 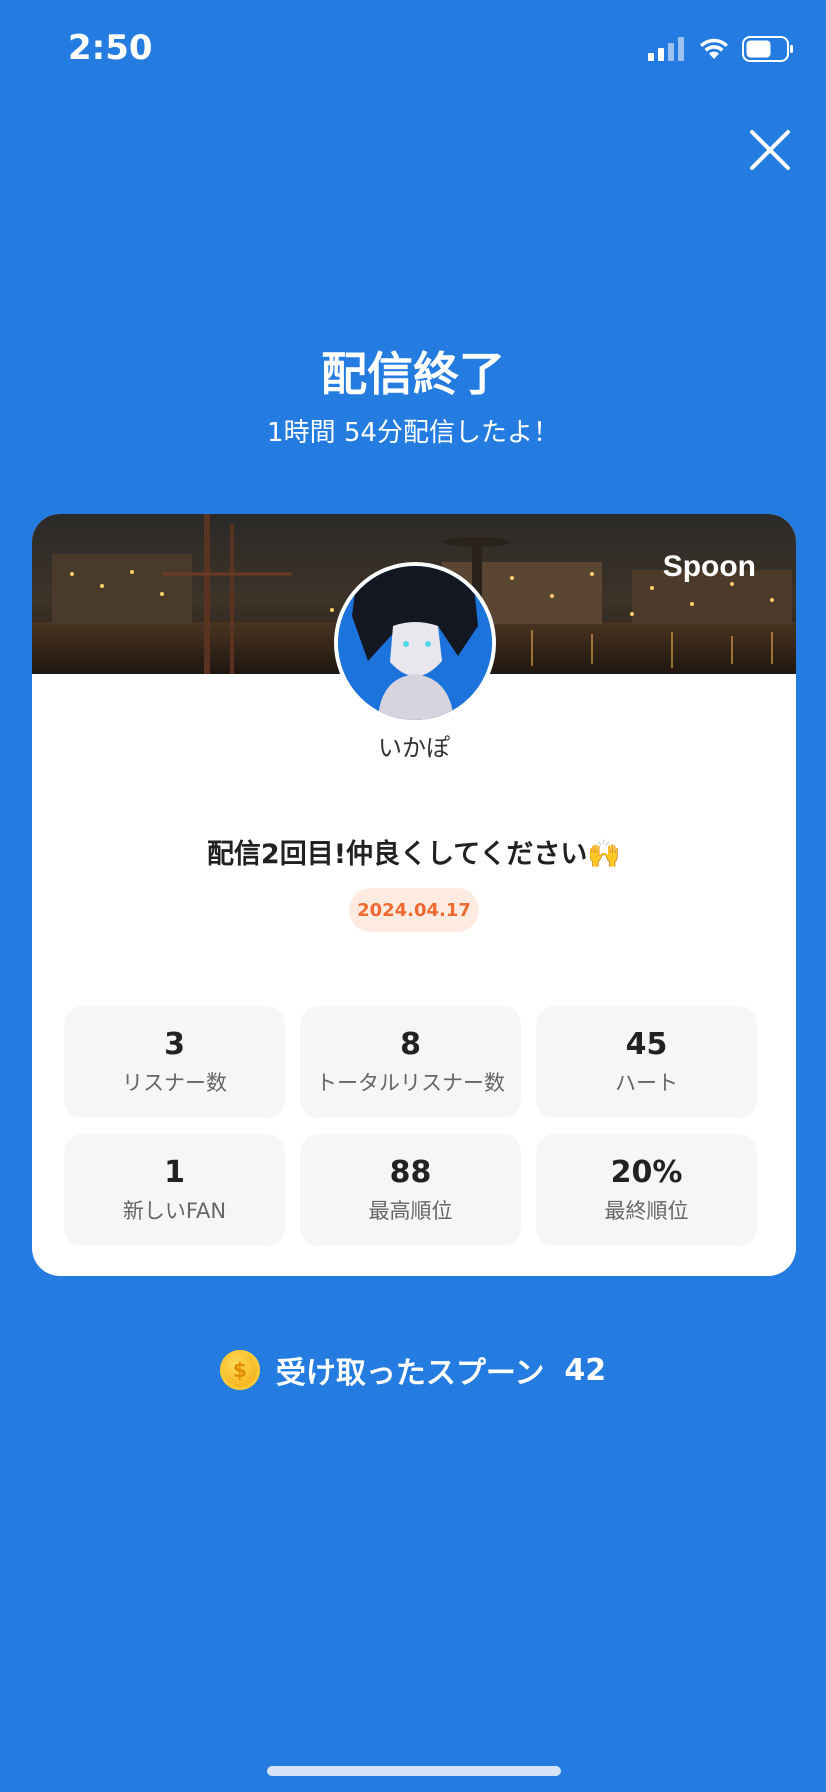 I want to click on close-icon, so click(x=770, y=150).